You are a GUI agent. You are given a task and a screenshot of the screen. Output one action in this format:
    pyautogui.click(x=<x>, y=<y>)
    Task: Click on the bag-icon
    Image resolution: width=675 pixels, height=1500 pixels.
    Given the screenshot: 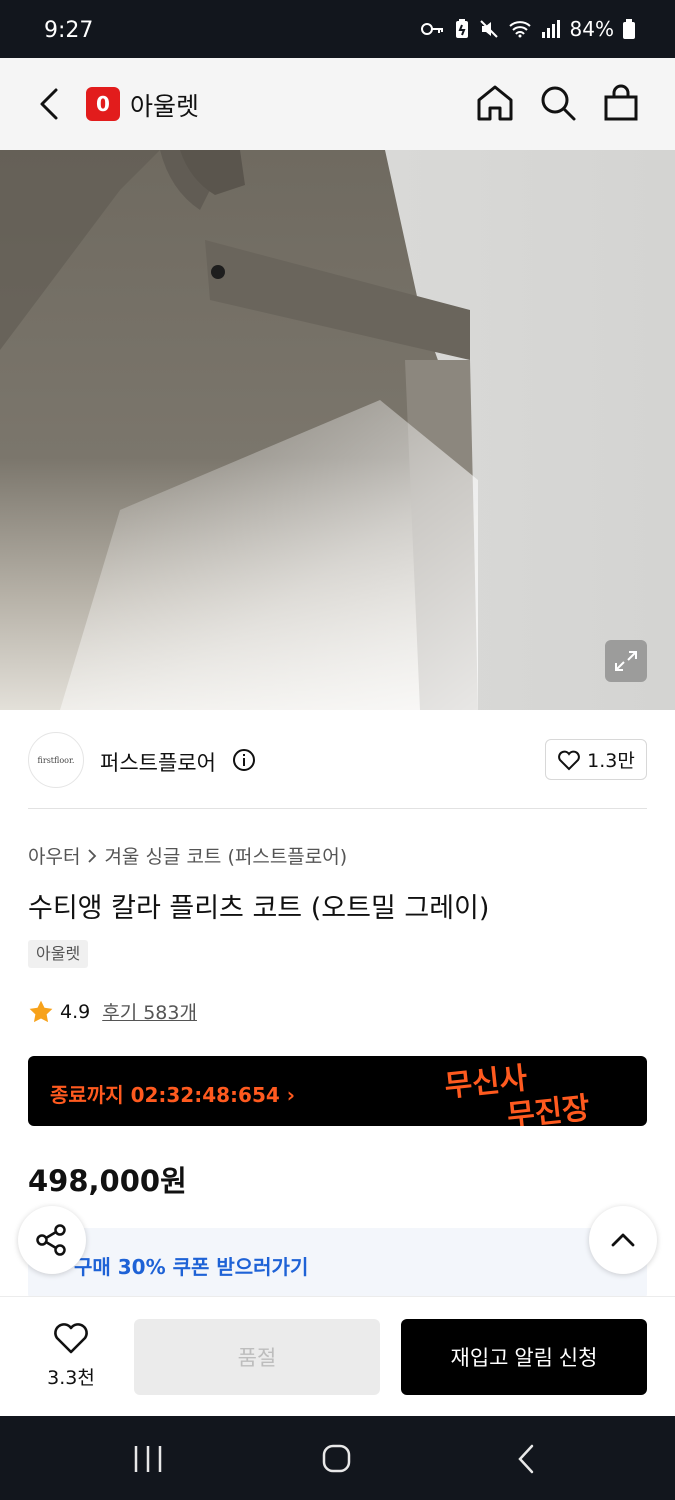 What is the action you would take?
    pyautogui.click(x=621, y=102)
    